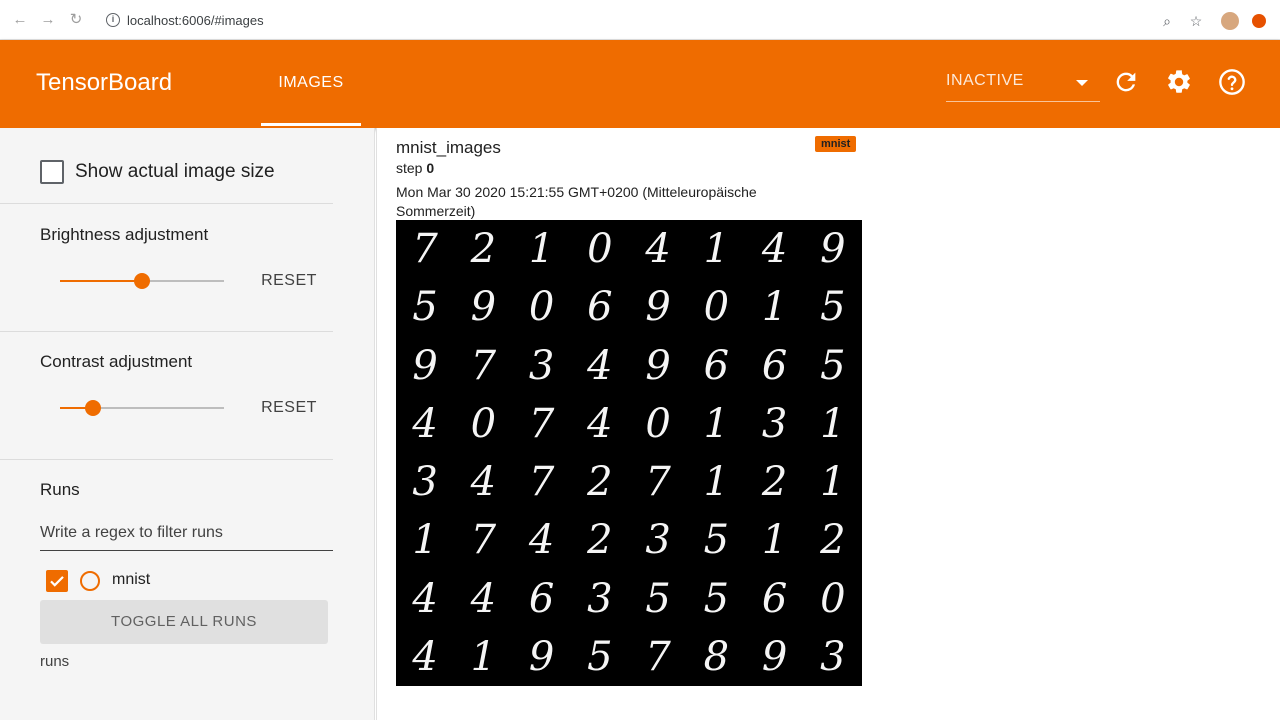  Describe the element at coordinates (57, 581) in the screenshot. I see `run-mnist-checkbox` at that location.